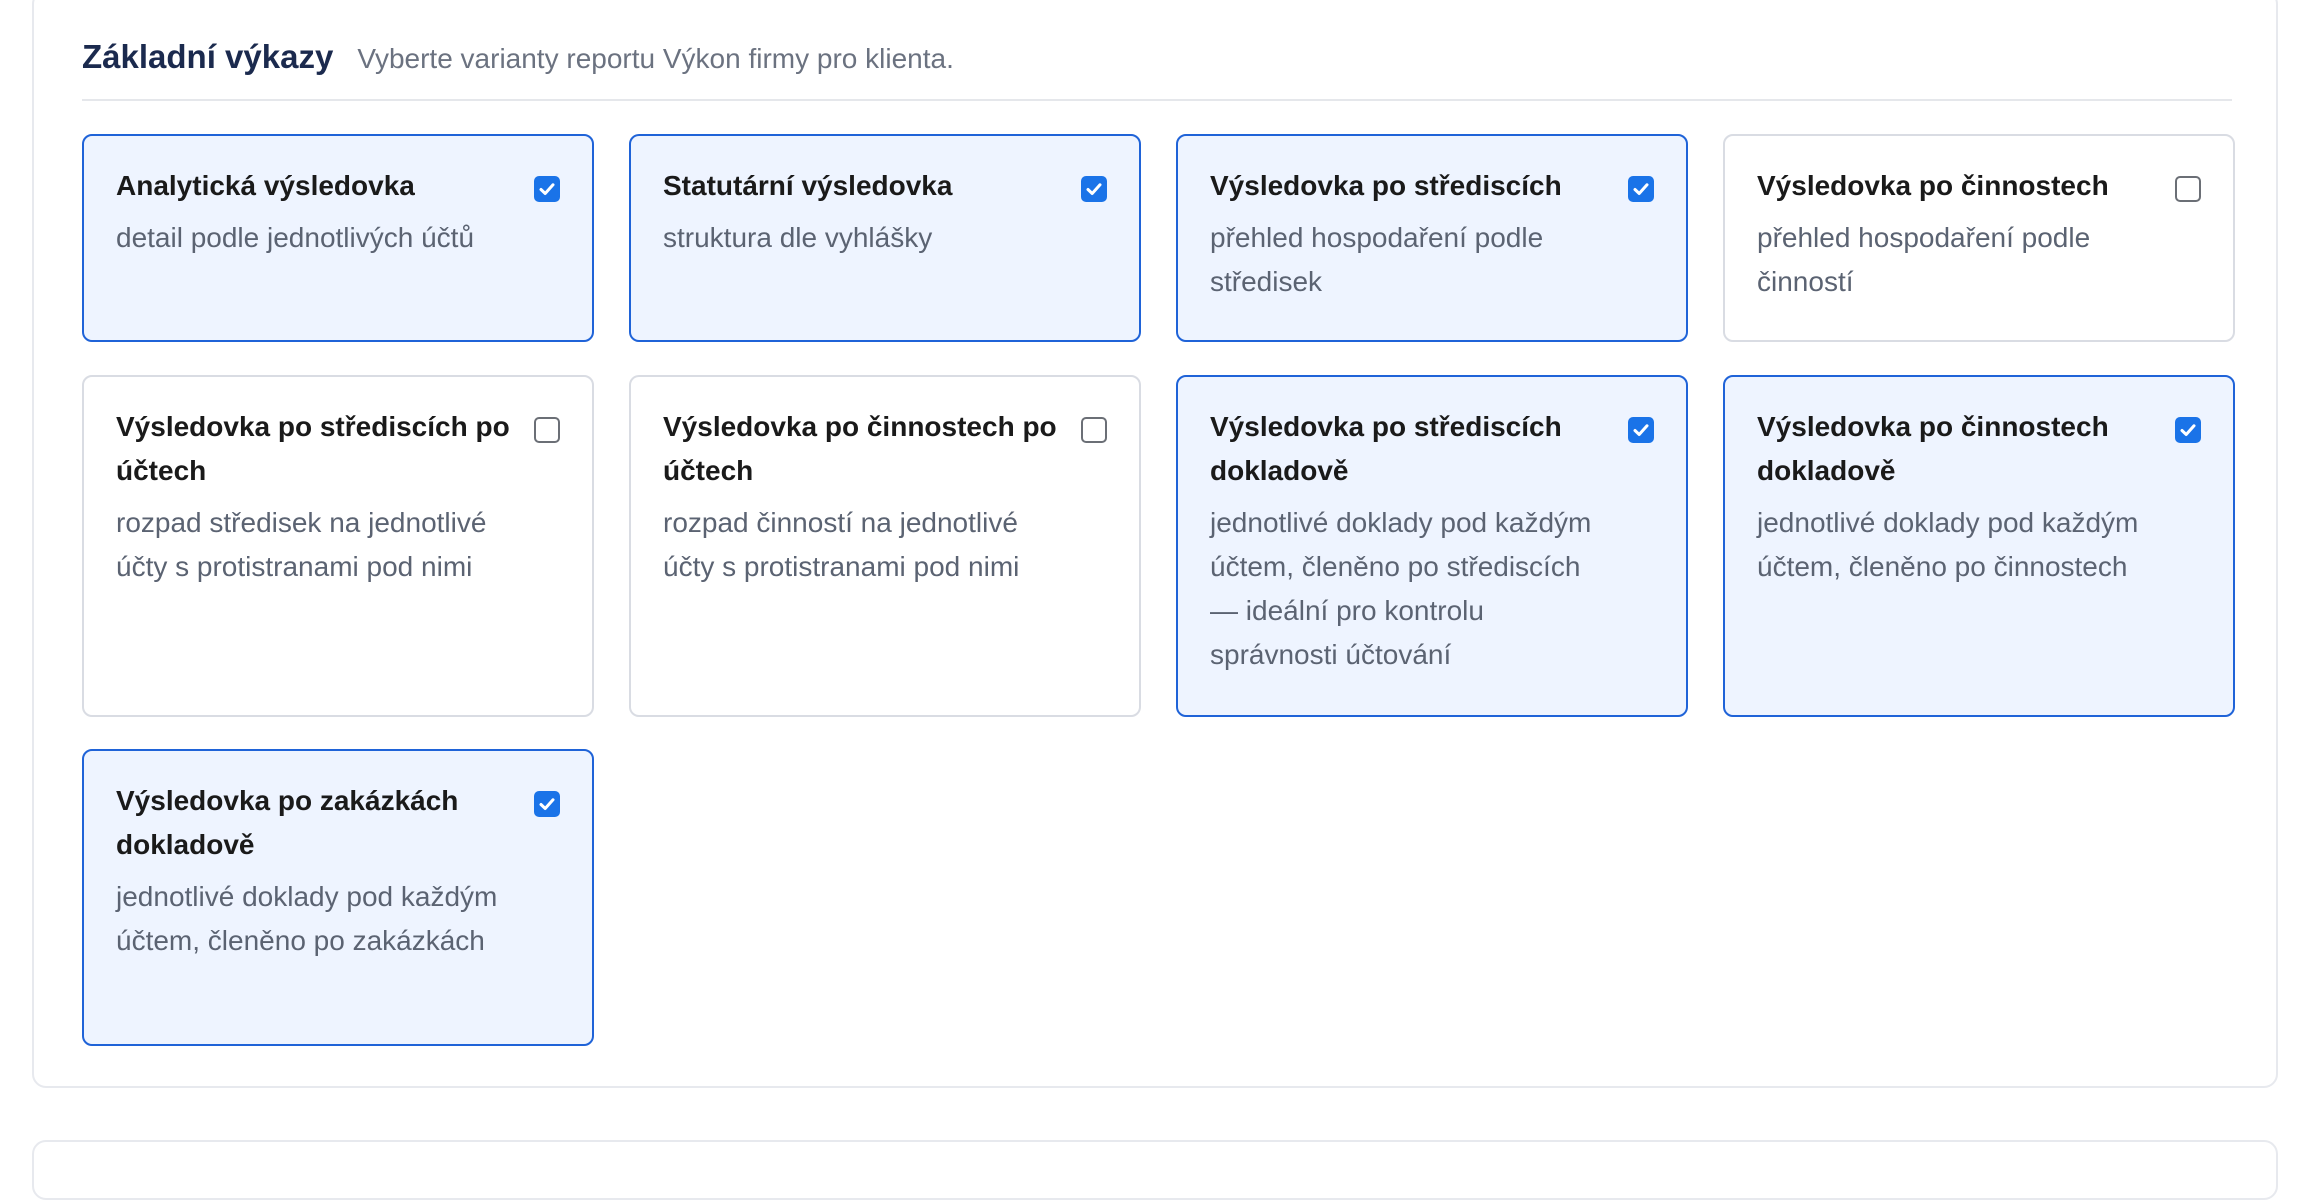  Describe the element at coordinates (265, 185) in the screenshot. I see `card-title: Analytická výsledovka` at that location.